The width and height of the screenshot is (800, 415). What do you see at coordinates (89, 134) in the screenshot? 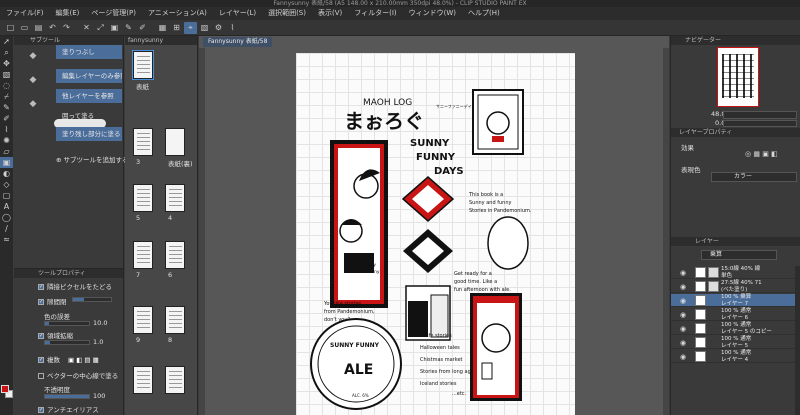
I see `subtool-fill-gaps: 塗り残し部分に塗る` at bounding box center [89, 134].